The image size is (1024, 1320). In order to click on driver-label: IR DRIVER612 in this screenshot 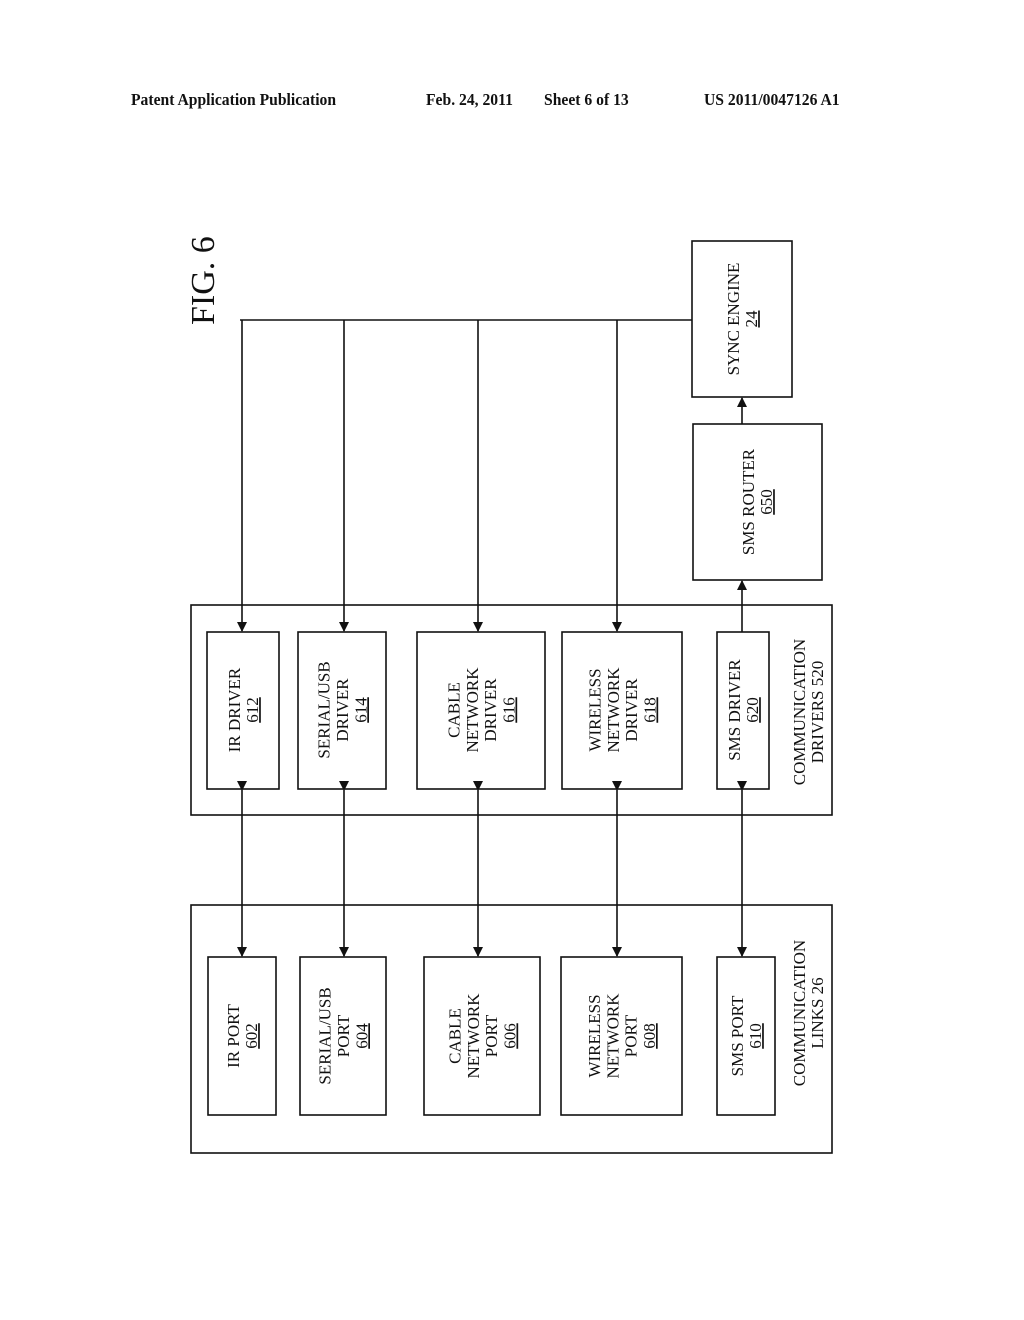, I will do `click(243, 709)`.